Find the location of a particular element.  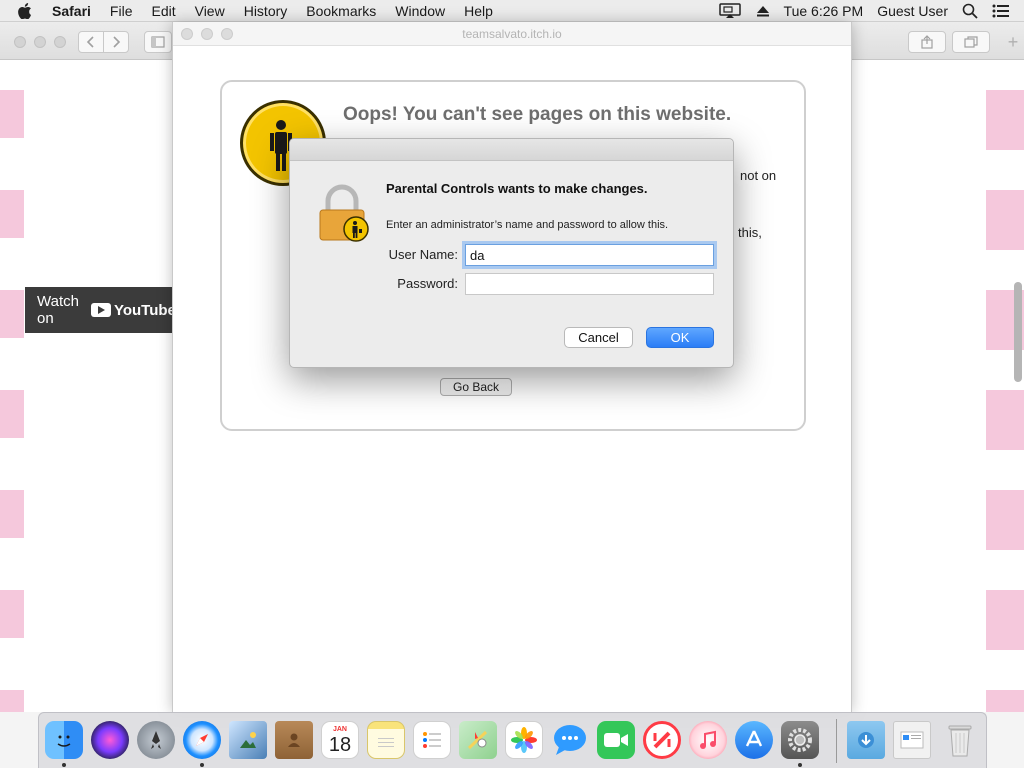

share-button is located at coordinates (927, 42).